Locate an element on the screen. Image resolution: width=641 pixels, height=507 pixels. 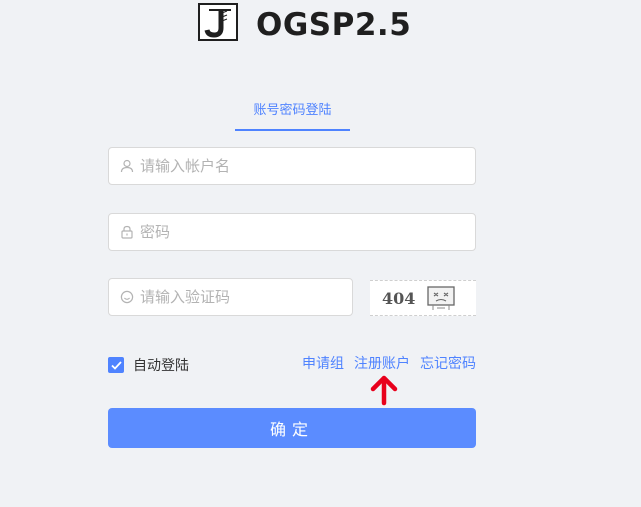
smiley-icon is located at coordinates (127, 297).